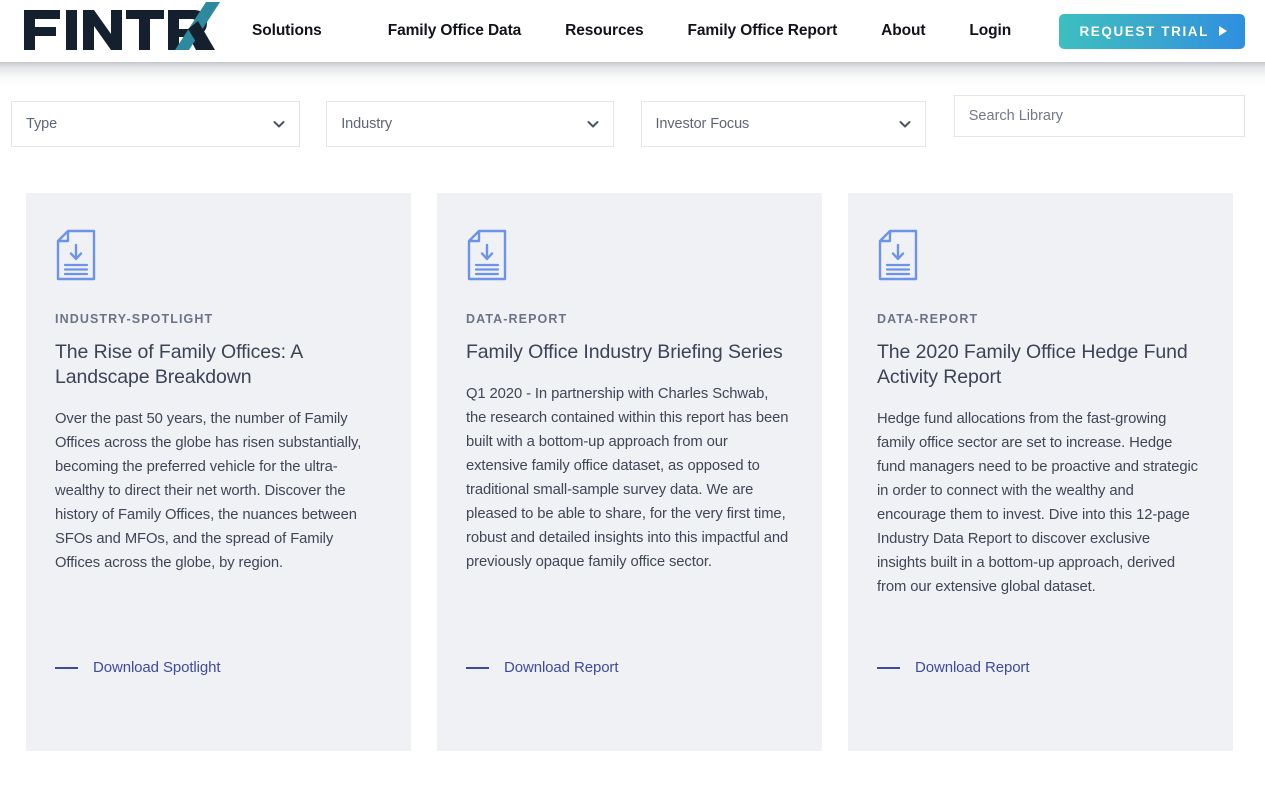  I want to click on header-actions: REQUEST TRIAL, so click(1138, 31).